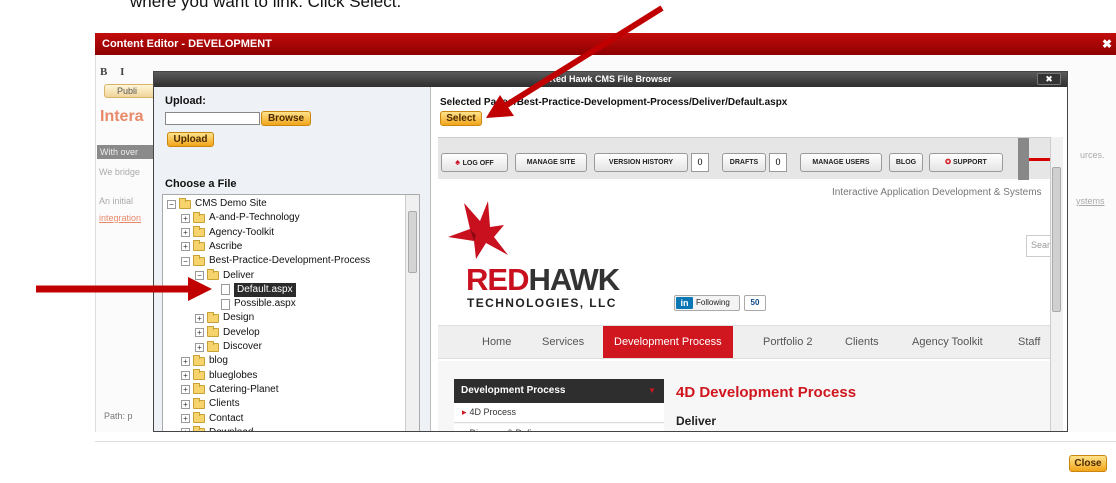 Image resolution: width=1116 pixels, height=483 pixels. I want to click on main-subheading: Deliver, so click(696, 421).